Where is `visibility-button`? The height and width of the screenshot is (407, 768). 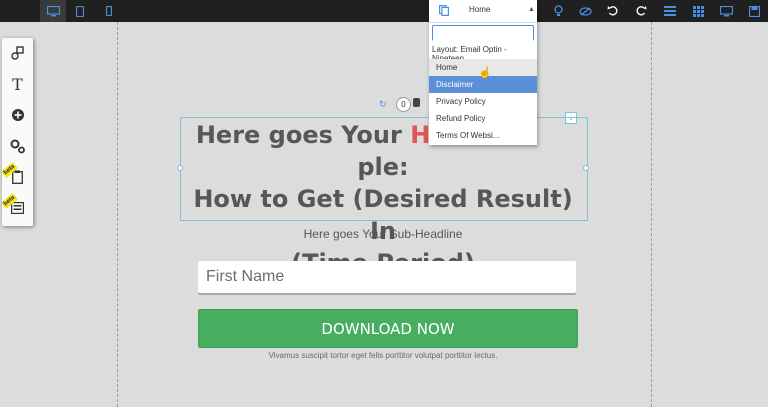
visibility-button is located at coordinates (585, 11).